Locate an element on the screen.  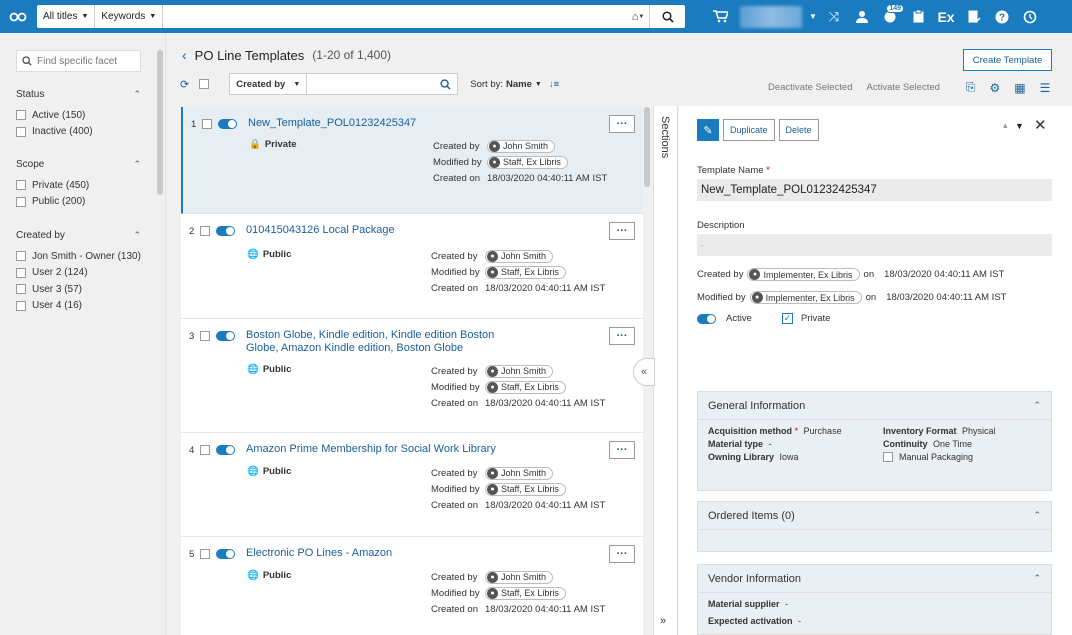
refresh-icon: ⟳ is located at coordinates (184, 84).